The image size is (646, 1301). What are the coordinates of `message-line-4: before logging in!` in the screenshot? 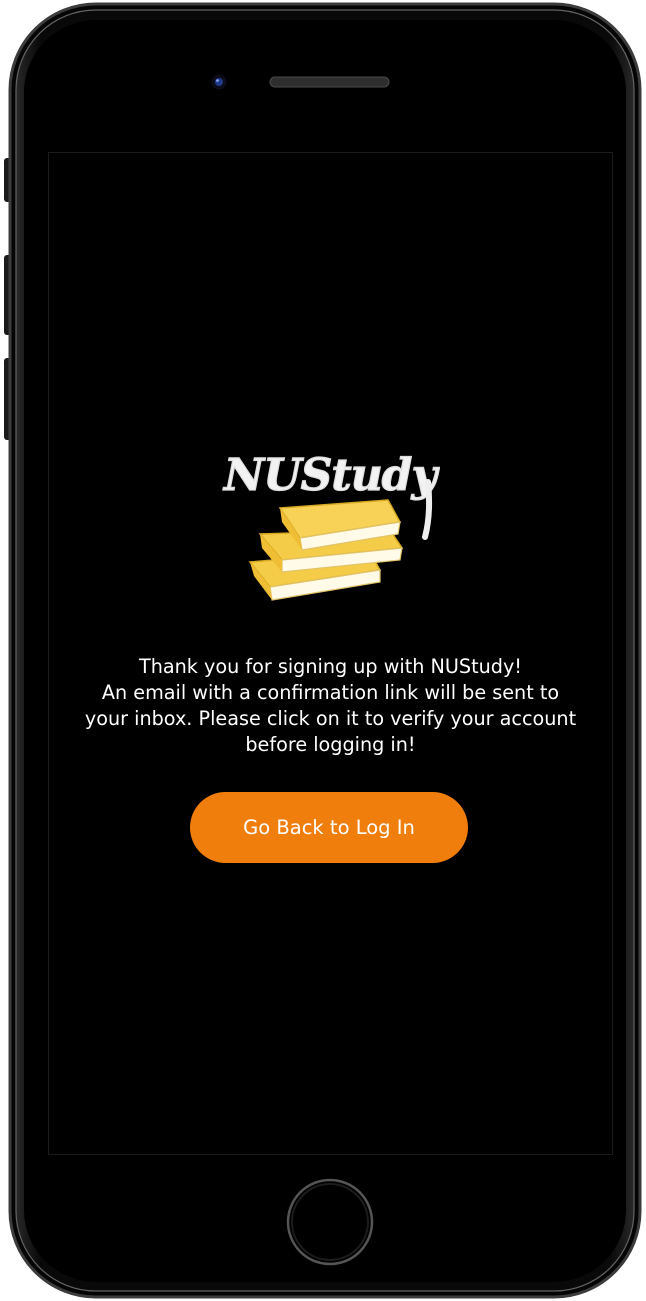 It's located at (330, 744).